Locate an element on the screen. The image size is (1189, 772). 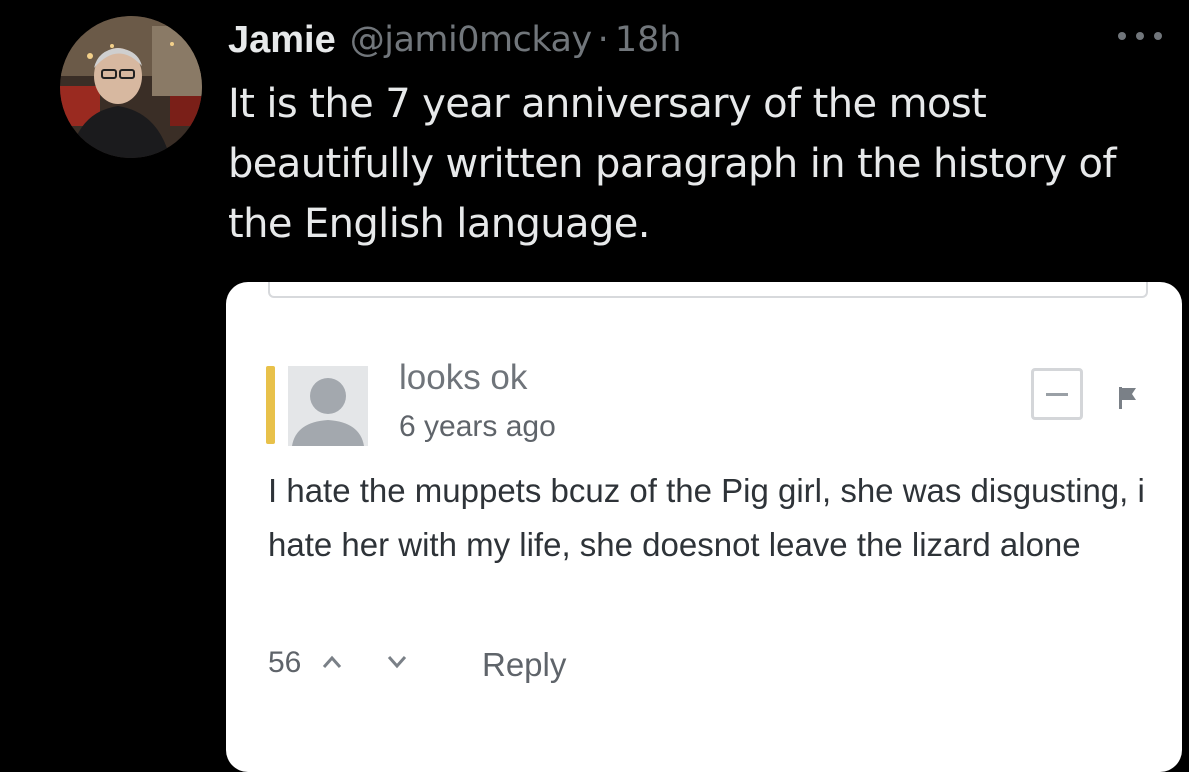
reply-button: Reply is located at coordinates (524, 664).